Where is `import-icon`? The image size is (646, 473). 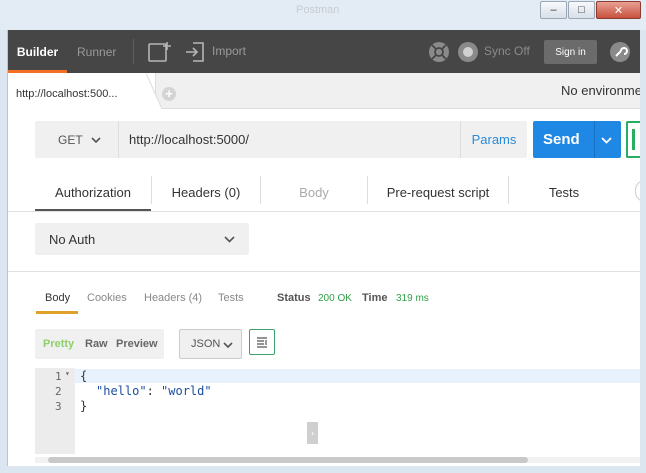 import-icon is located at coordinates (195, 52).